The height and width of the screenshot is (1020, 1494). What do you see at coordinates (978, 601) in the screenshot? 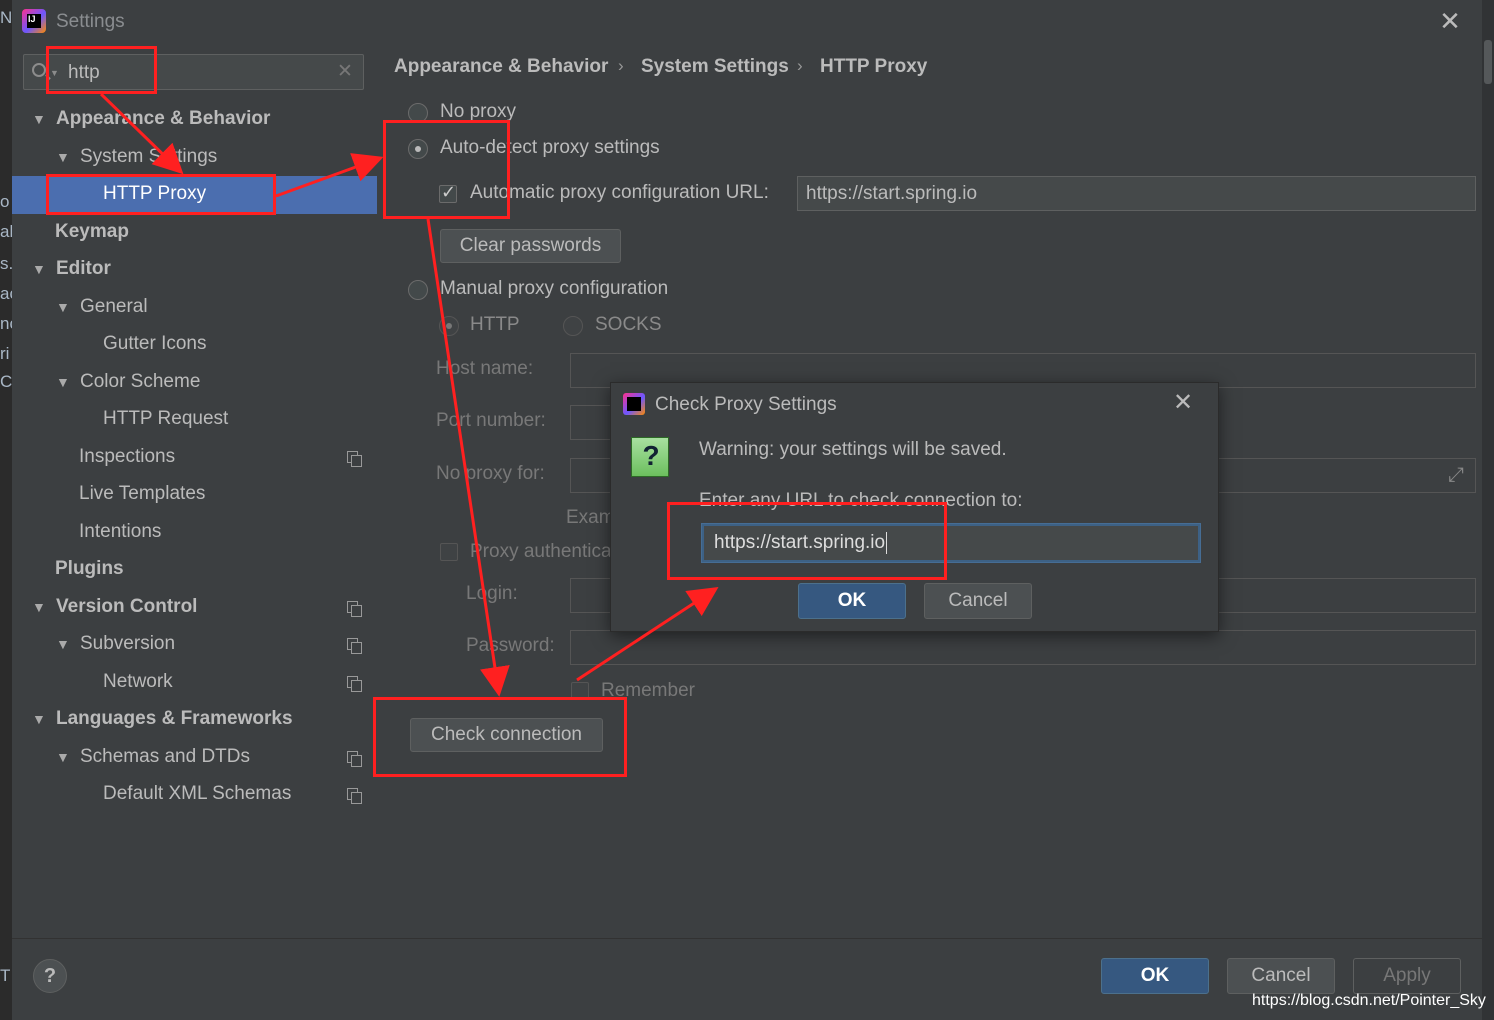
I see `dialog-cancel-button: Cancel` at bounding box center [978, 601].